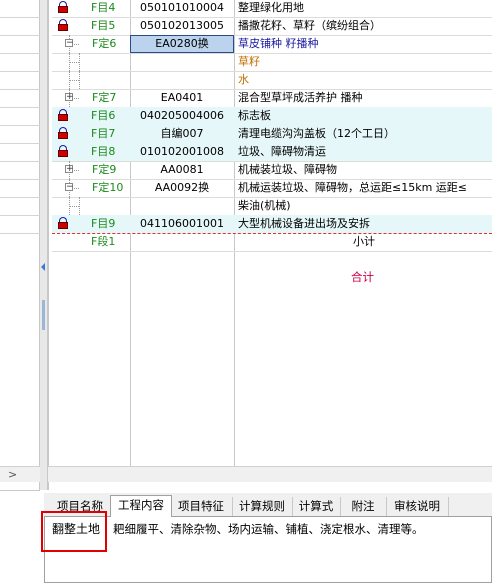  Describe the element at coordinates (364, 206) in the screenshot. I see `item-name: 柴油(机械)` at that location.